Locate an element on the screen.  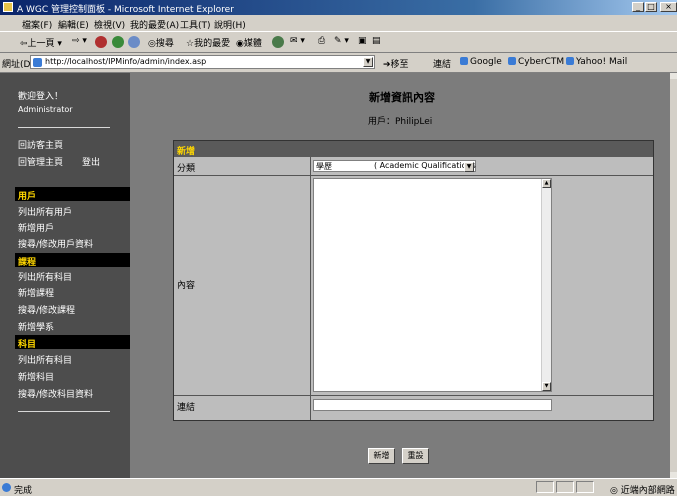
favorites-label: 我的最愛 is located at coordinates (212, 44).